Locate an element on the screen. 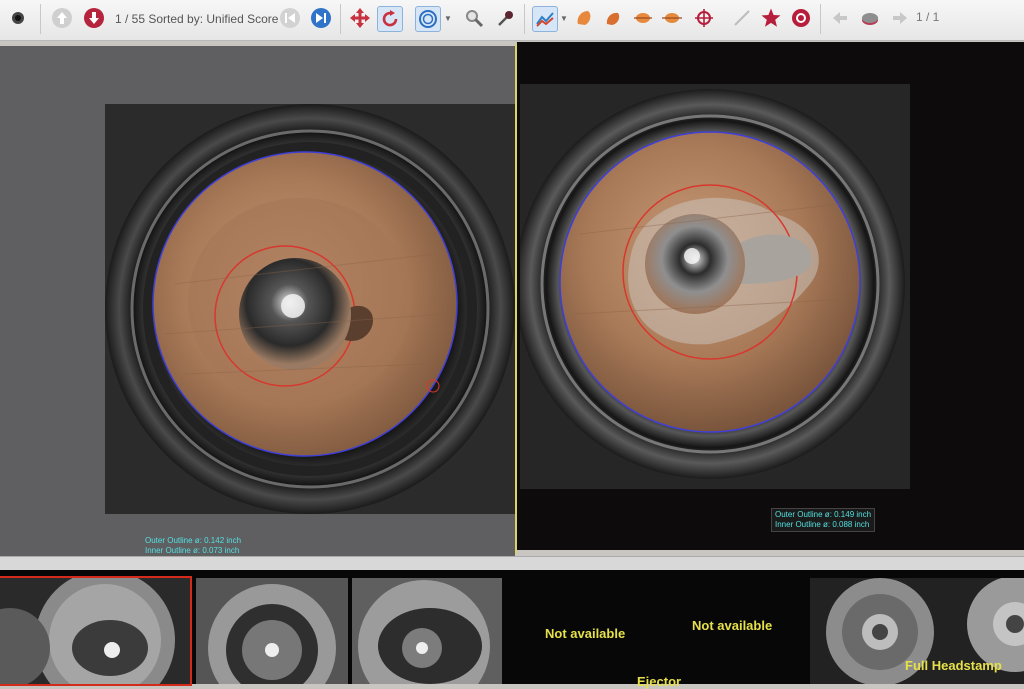 Image resolution: width=1024 pixels, height=689 pixels. left-outer-outline: Outer Outline ø: 0.142 inch is located at coordinates (193, 540).